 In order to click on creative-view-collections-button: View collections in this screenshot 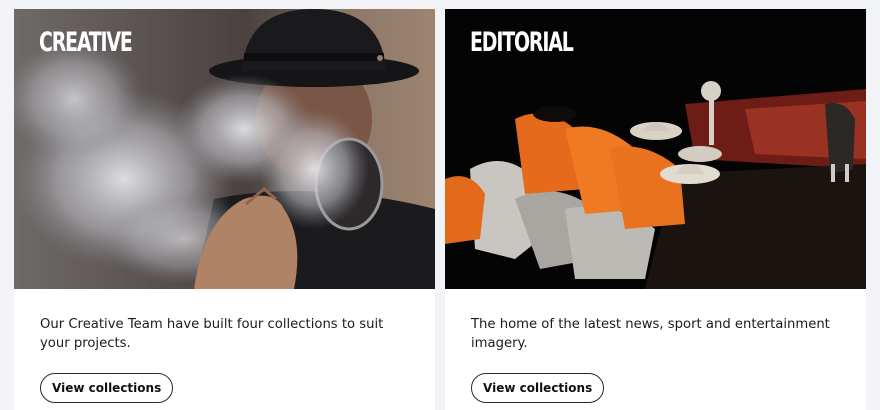, I will do `click(107, 388)`.